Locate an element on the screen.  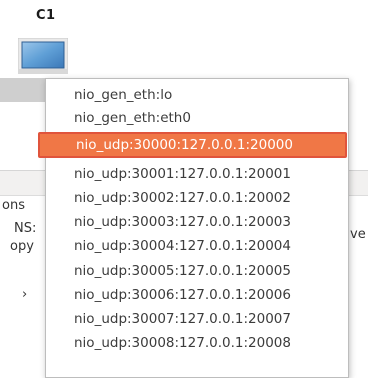
background-text-fragment: opy is located at coordinates (22, 246).